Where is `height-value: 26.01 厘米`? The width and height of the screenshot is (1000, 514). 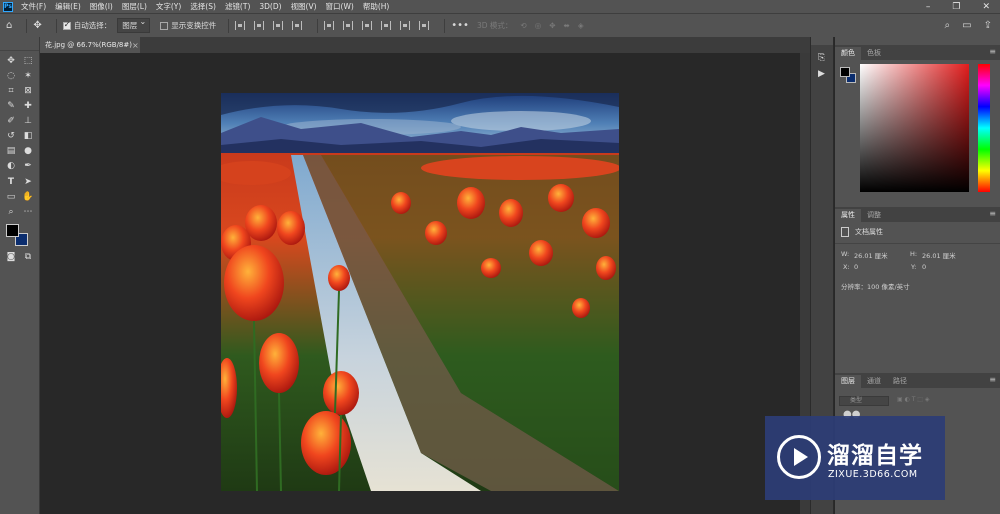 height-value: 26.01 厘米 is located at coordinates (939, 255).